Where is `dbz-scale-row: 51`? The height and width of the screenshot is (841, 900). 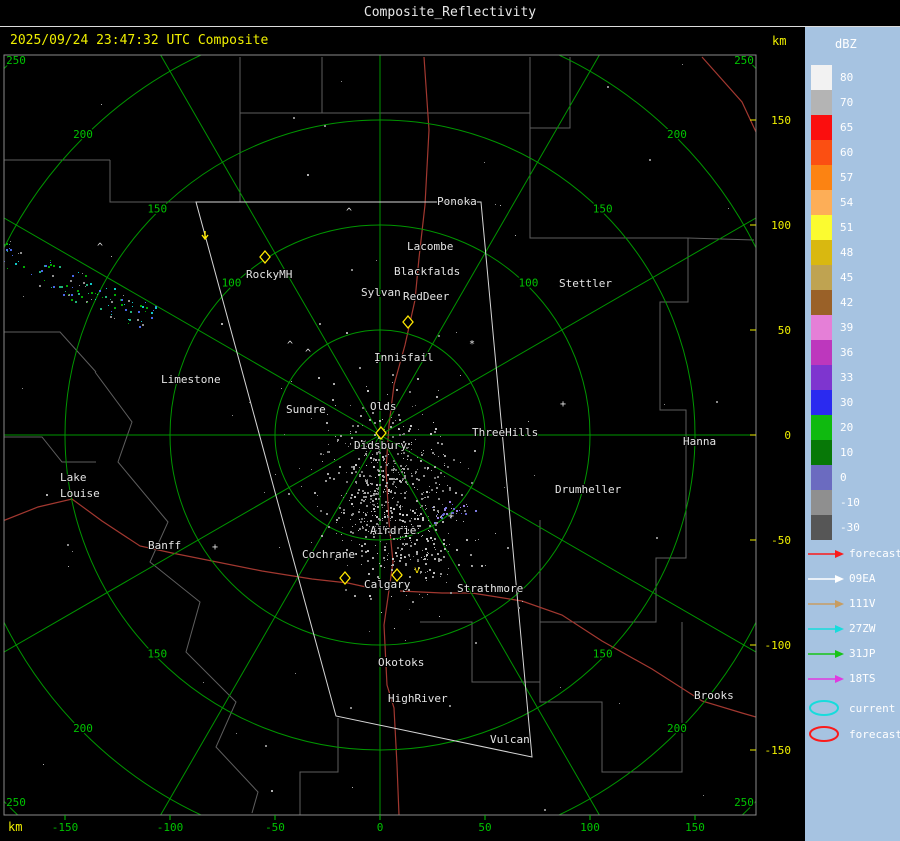 dbz-scale-row: 51 is located at coordinates (835, 227).